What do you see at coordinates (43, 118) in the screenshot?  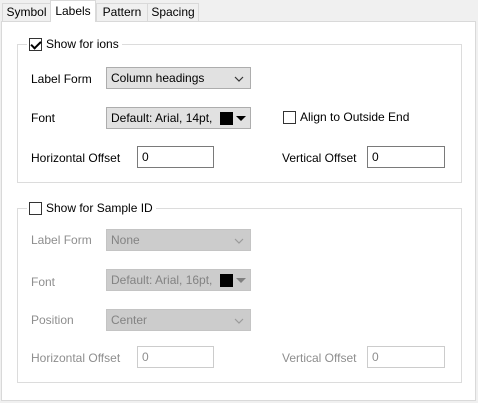 I see `ions-font-label: Font` at bounding box center [43, 118].